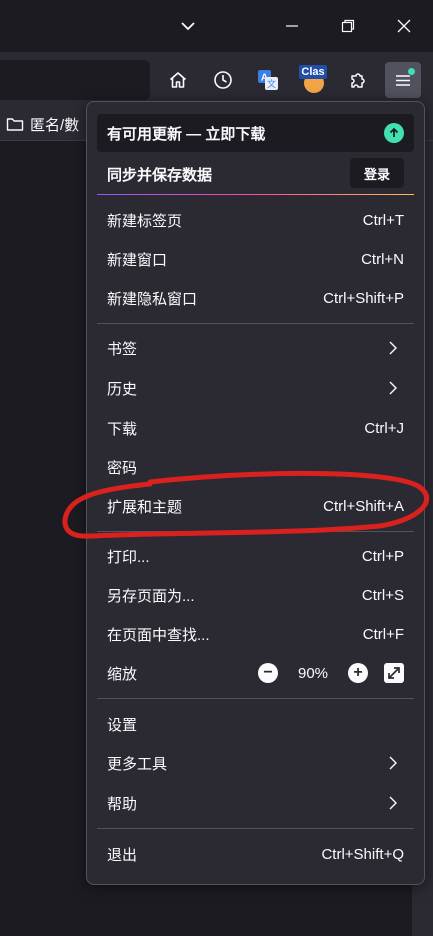 The width and height of the screenshot is (433, 936). What do you see at coordinates (255, 634) in the screenshot?
I see `menu-item-find-in-page: 在页面中查找... Ctrl+F` at bounding box center [255, 634].